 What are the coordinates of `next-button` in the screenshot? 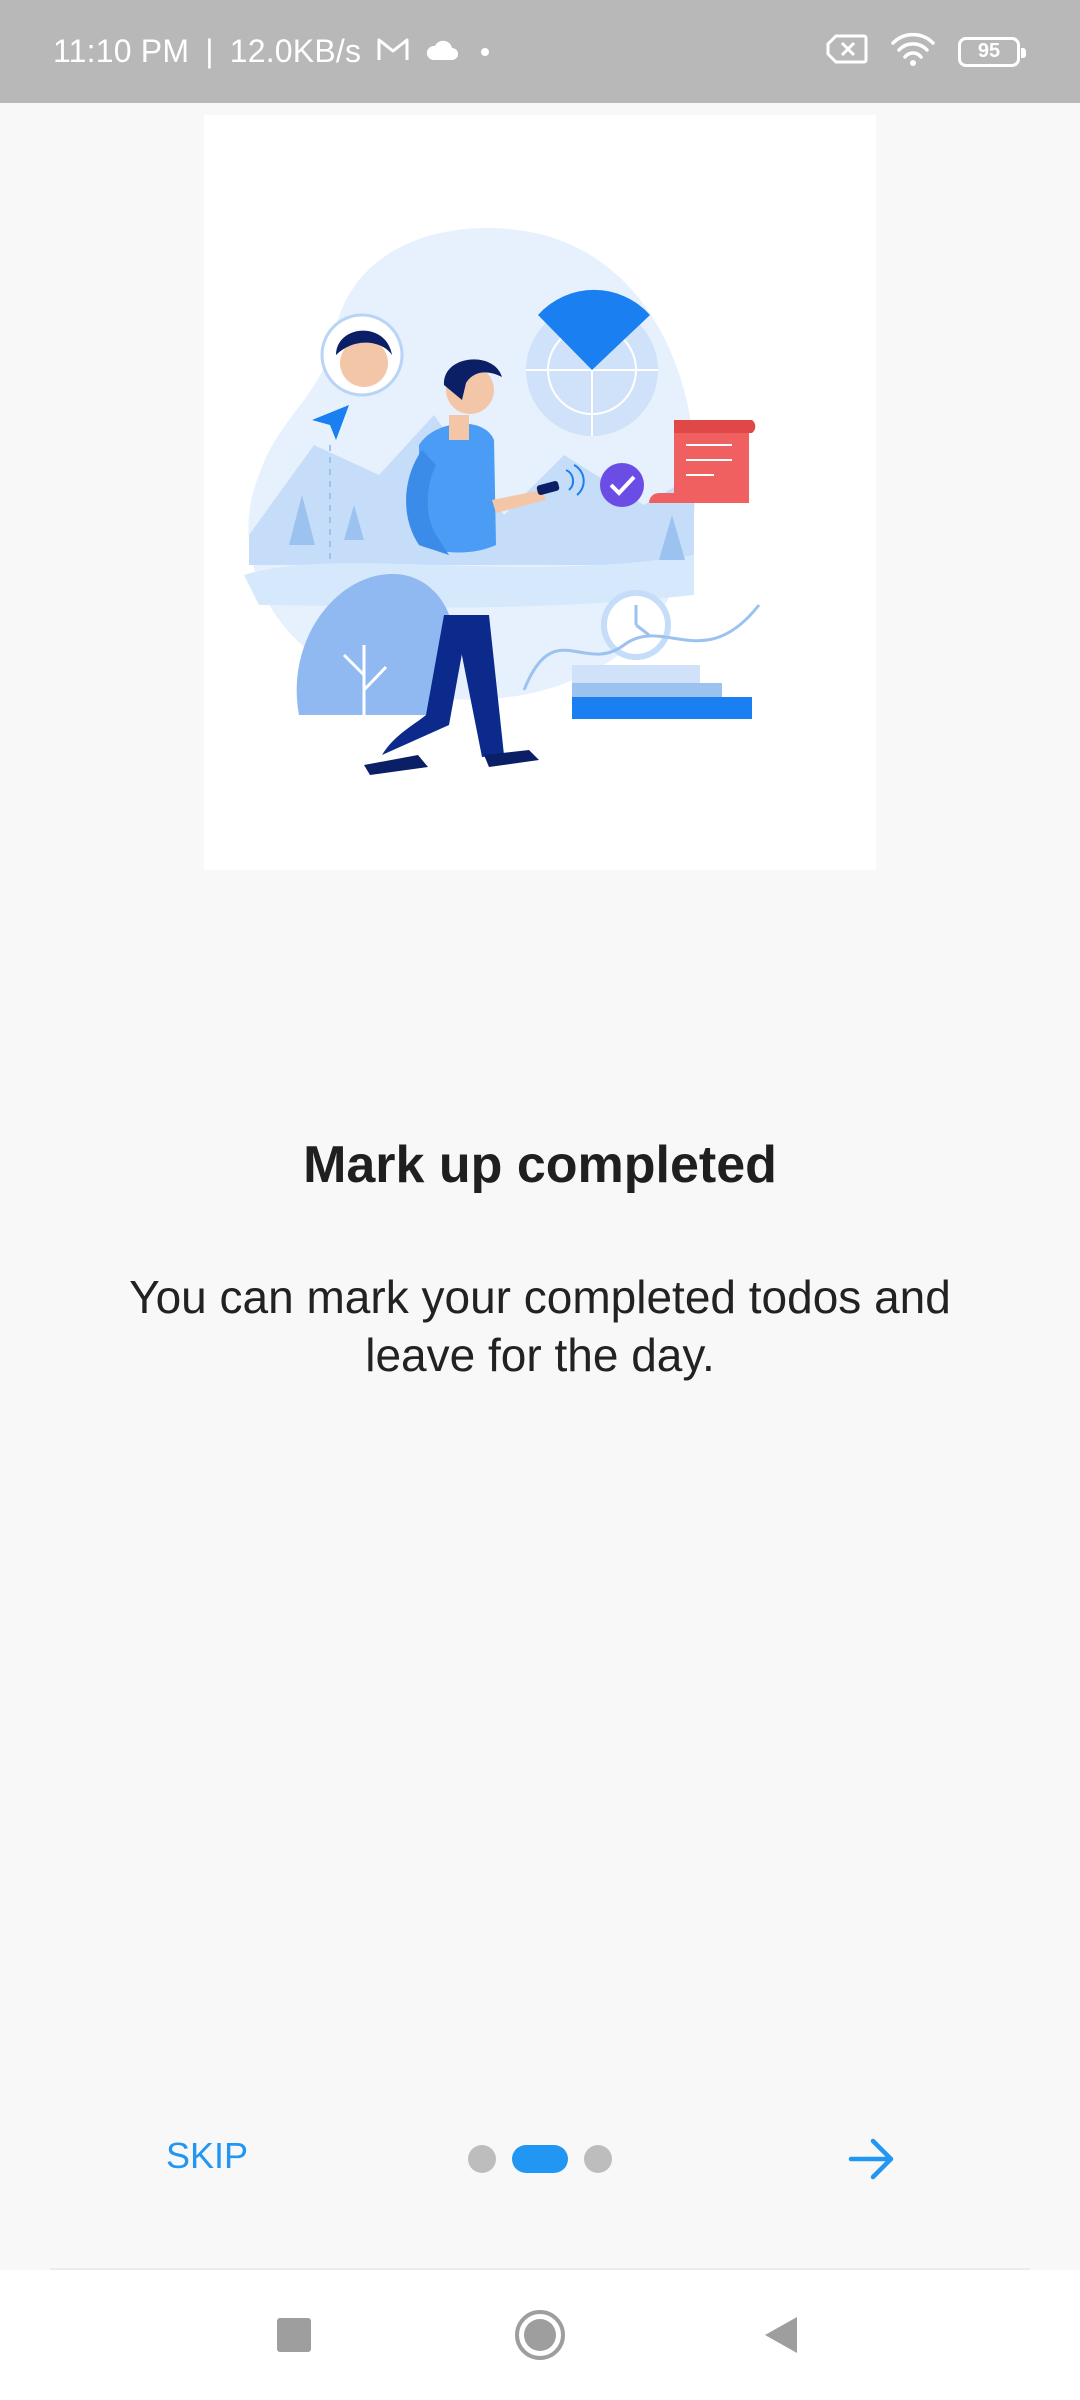 It's located at (872, 2159).